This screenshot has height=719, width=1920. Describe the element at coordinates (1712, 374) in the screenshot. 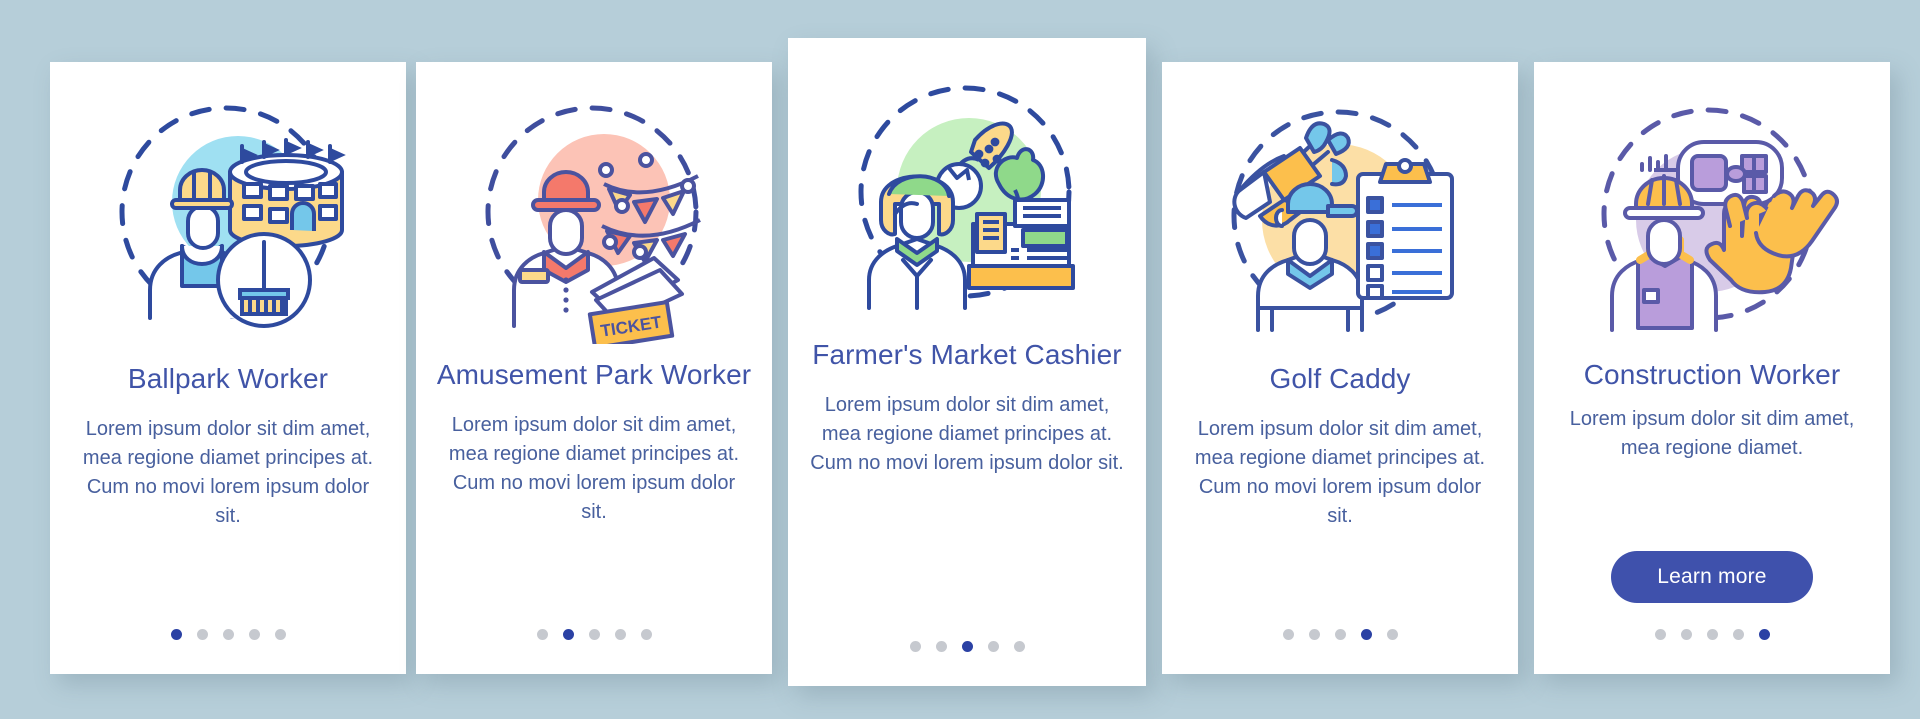

I see `card-title: Construction Worker` at that location.